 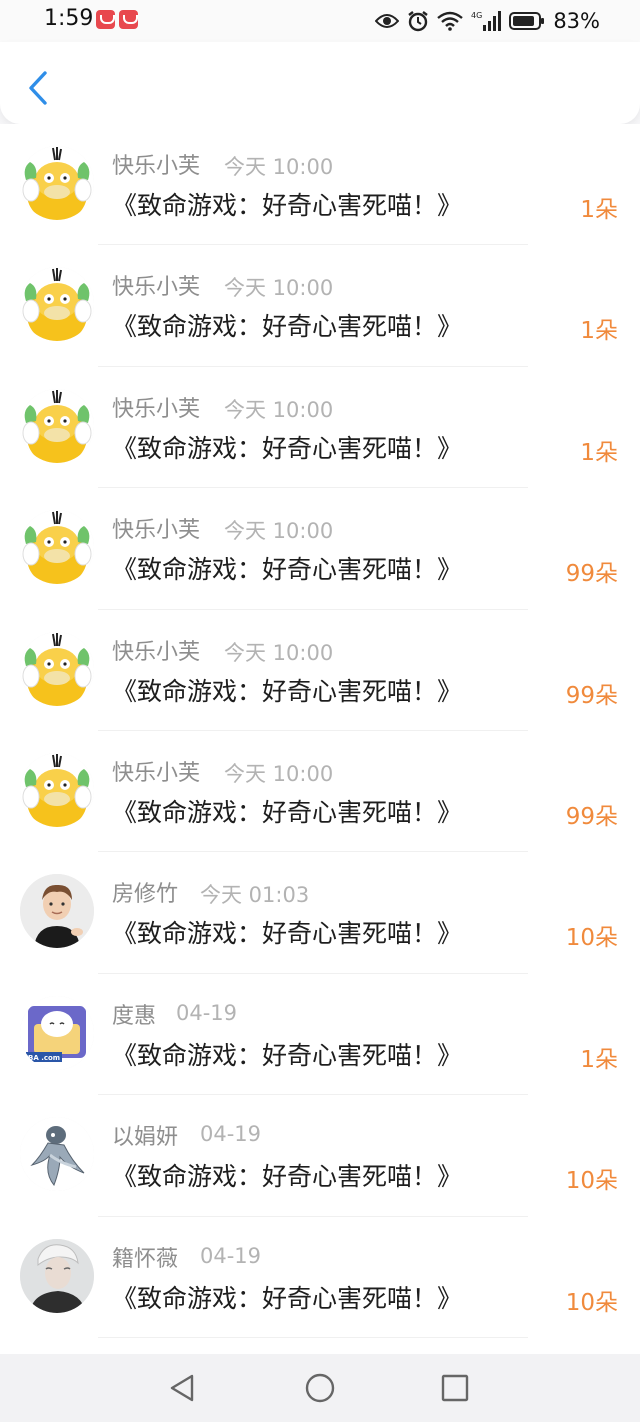 I want to click on home-circle-icon, so click(x=320, y=1388).